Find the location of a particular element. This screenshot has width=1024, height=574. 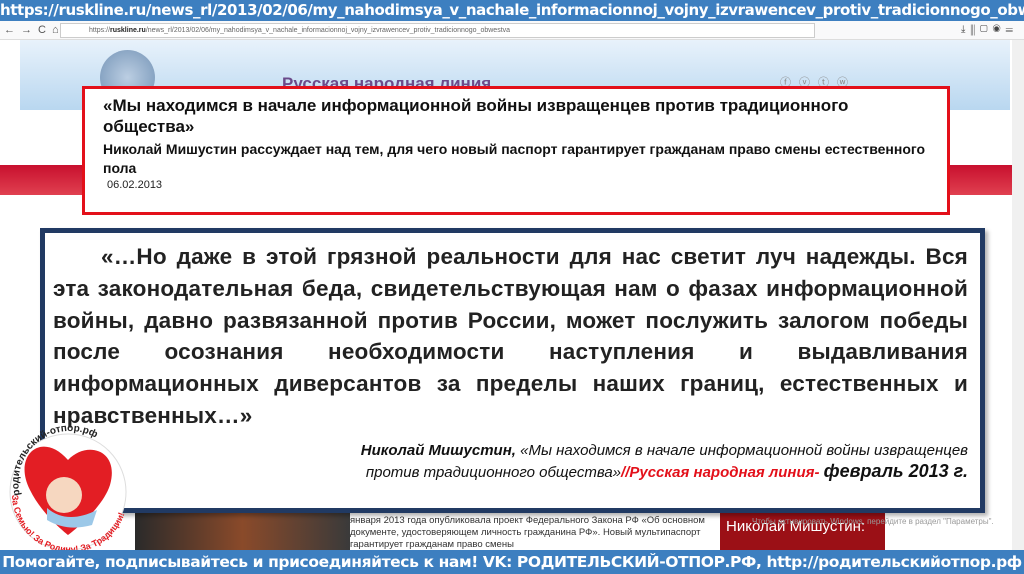

quote-date: февраль 2013 г. is located at coordinates (895, 470).